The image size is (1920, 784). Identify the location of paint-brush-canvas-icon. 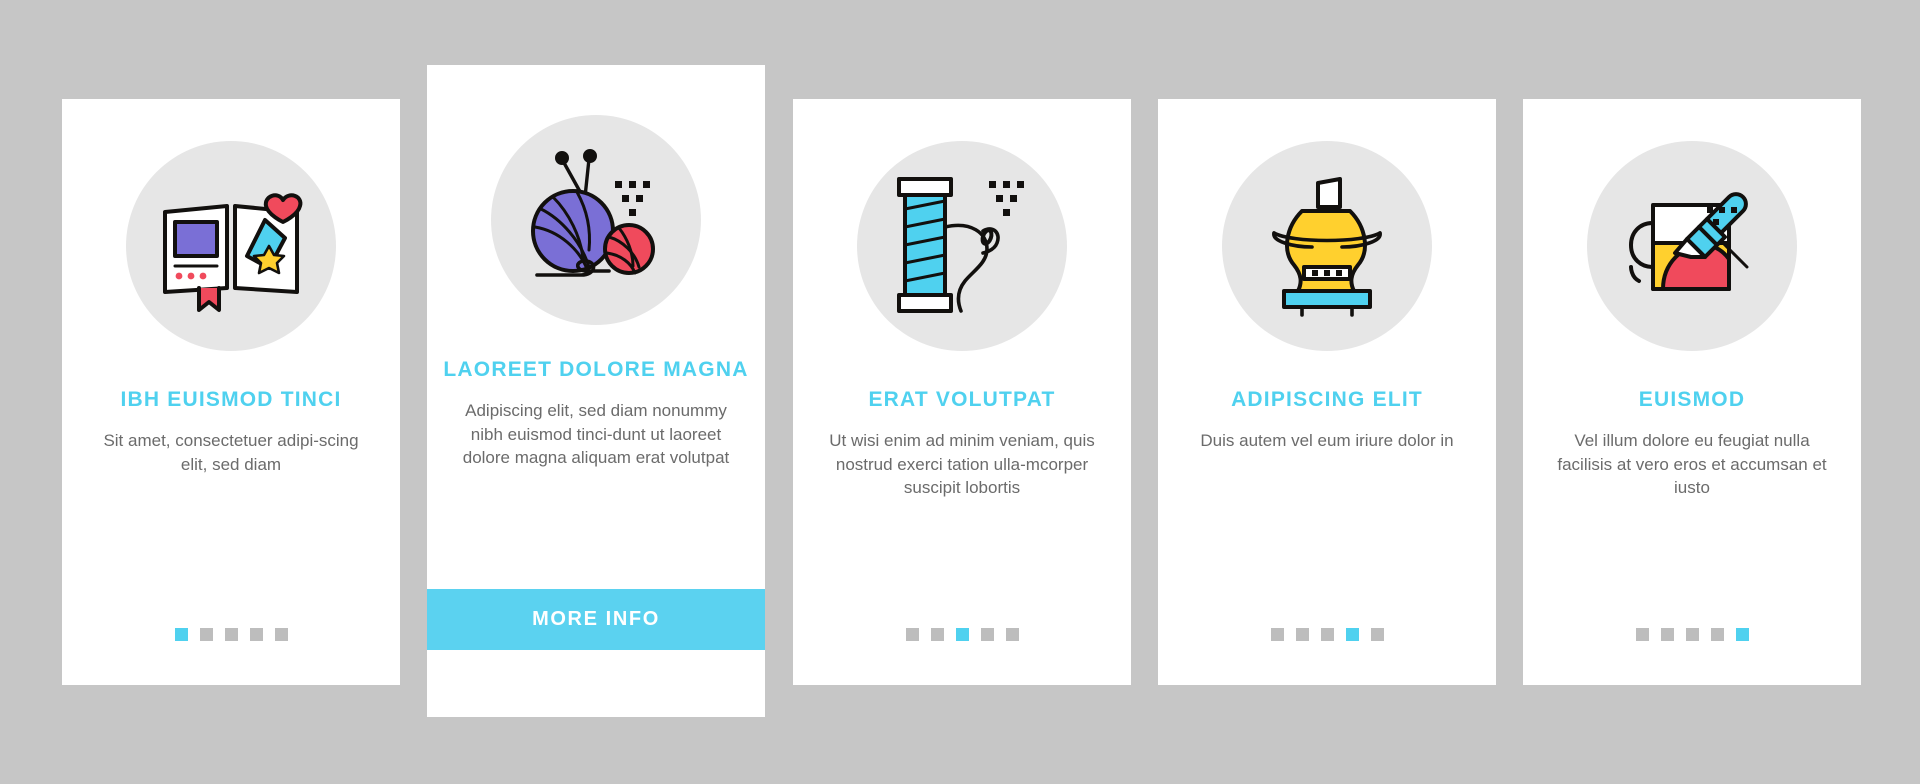
(1692, 246).